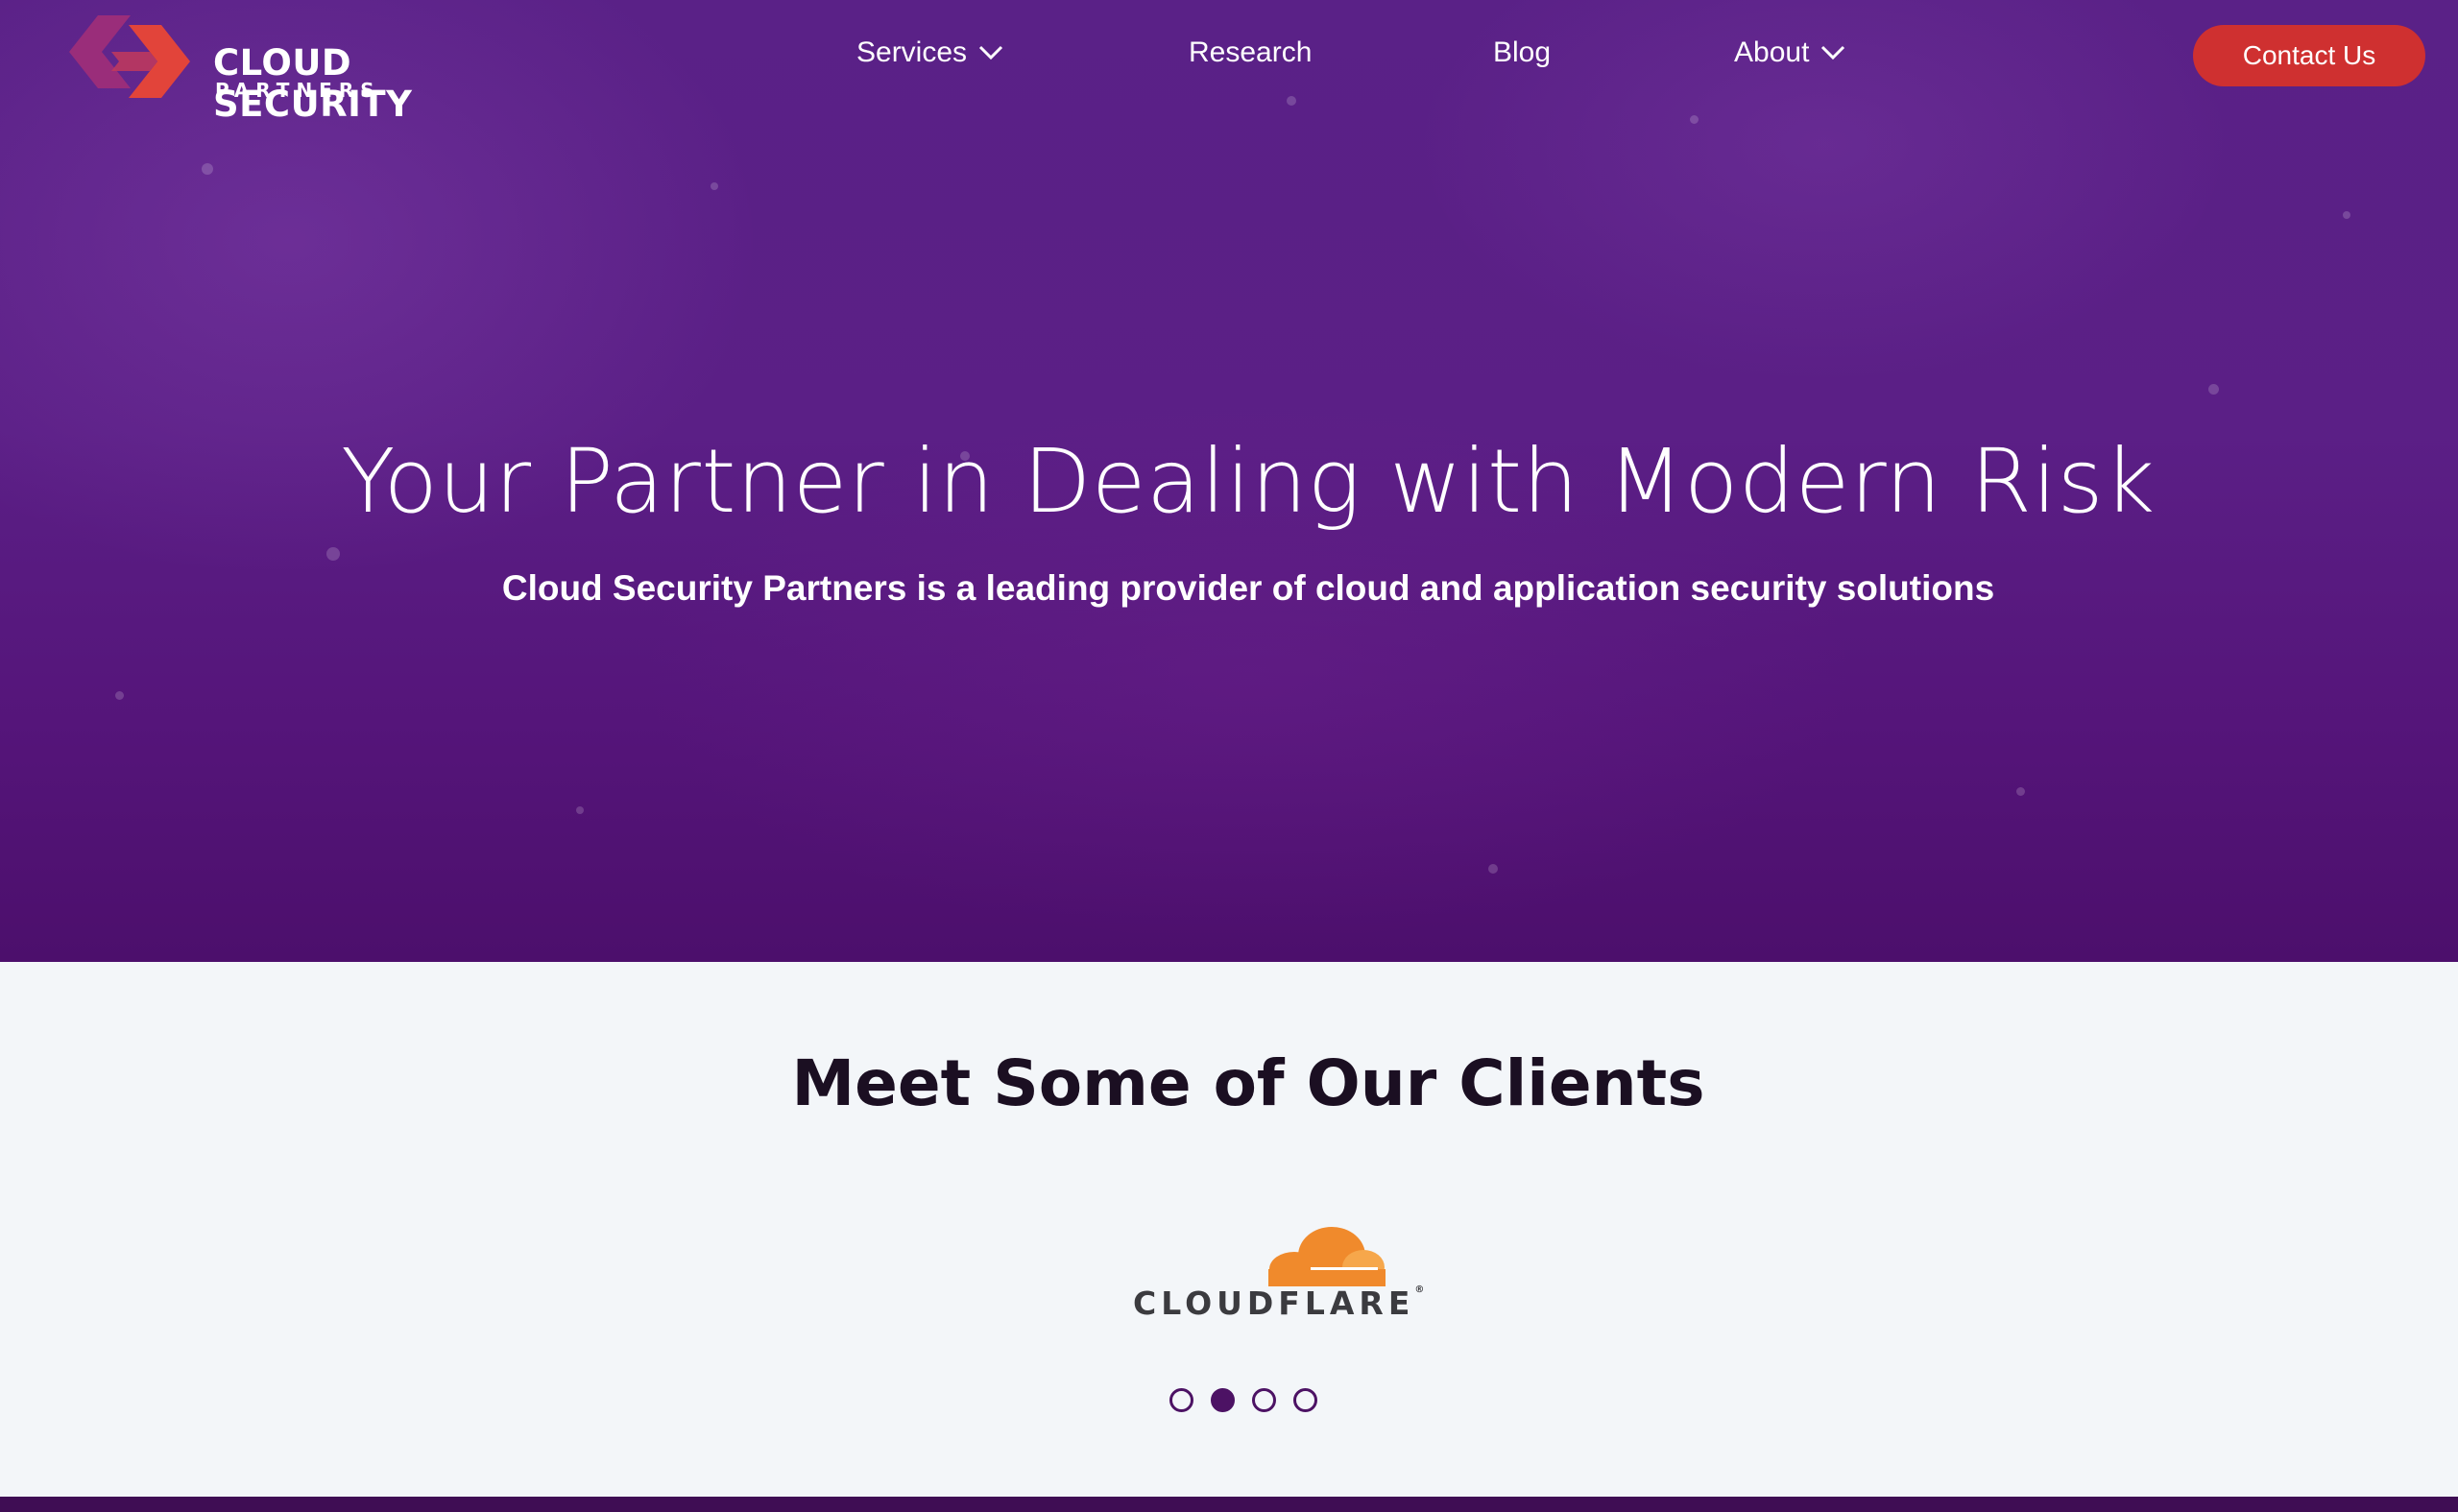 This screenshot has height=1512, width=2458. I want to click on clients-section-title: Meet Some of Our Clients, so click(1248, 1083).